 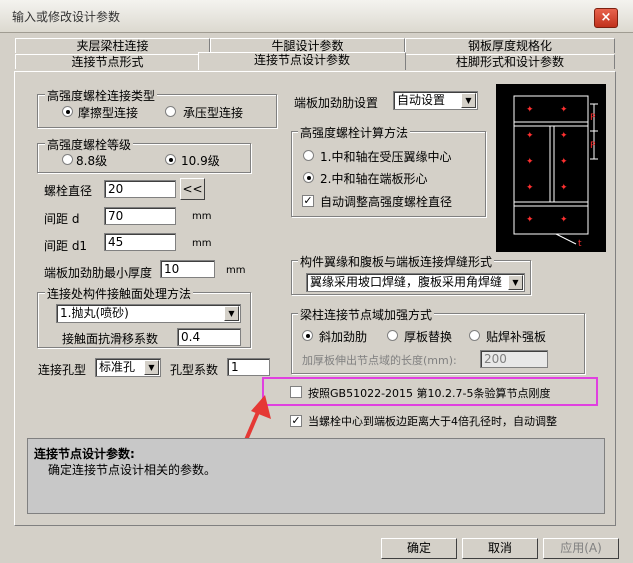 What do you see at coordinates (248, 367) in the screenshot?
I see `hole-coef-input: 1` at bounding box center [248, 367].